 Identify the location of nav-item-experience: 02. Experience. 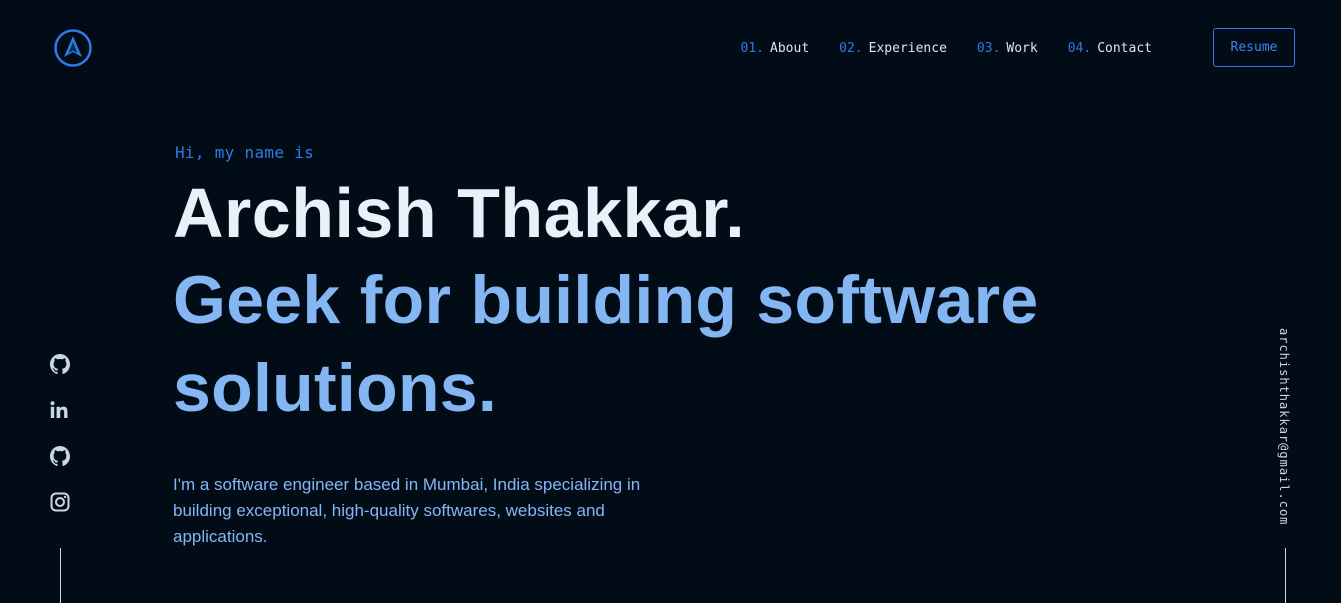
(893, 48).